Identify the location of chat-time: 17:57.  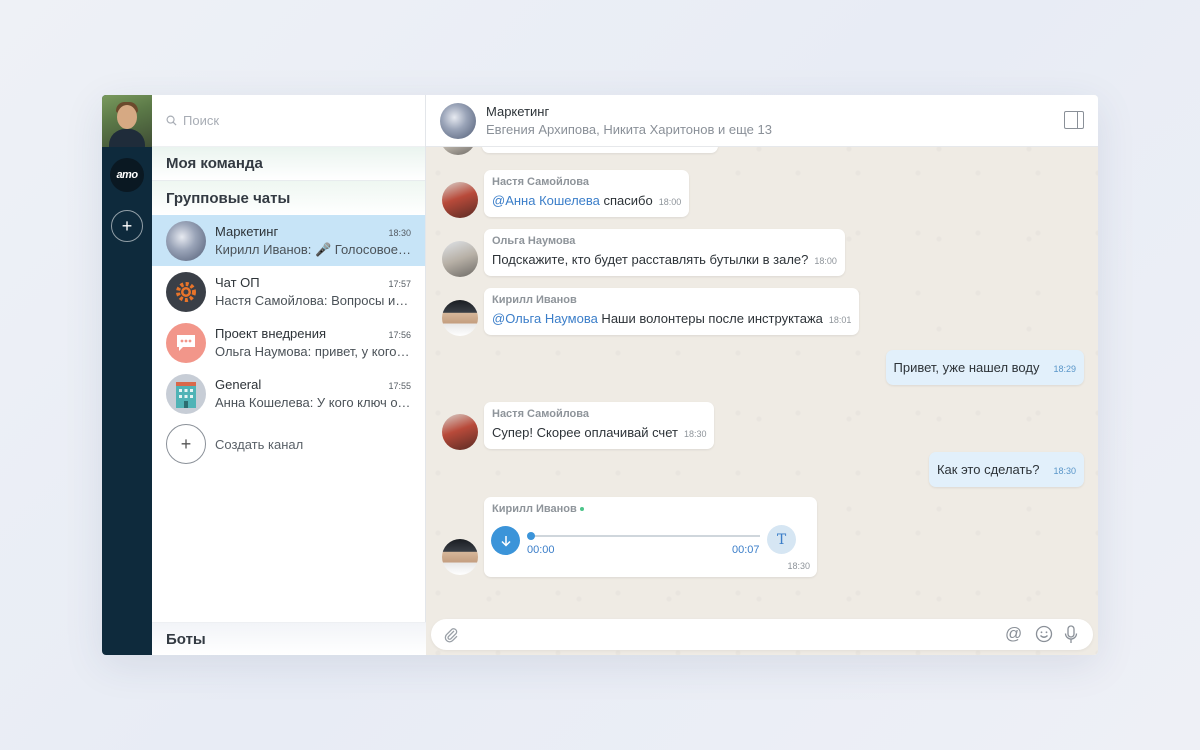
(399, 284).